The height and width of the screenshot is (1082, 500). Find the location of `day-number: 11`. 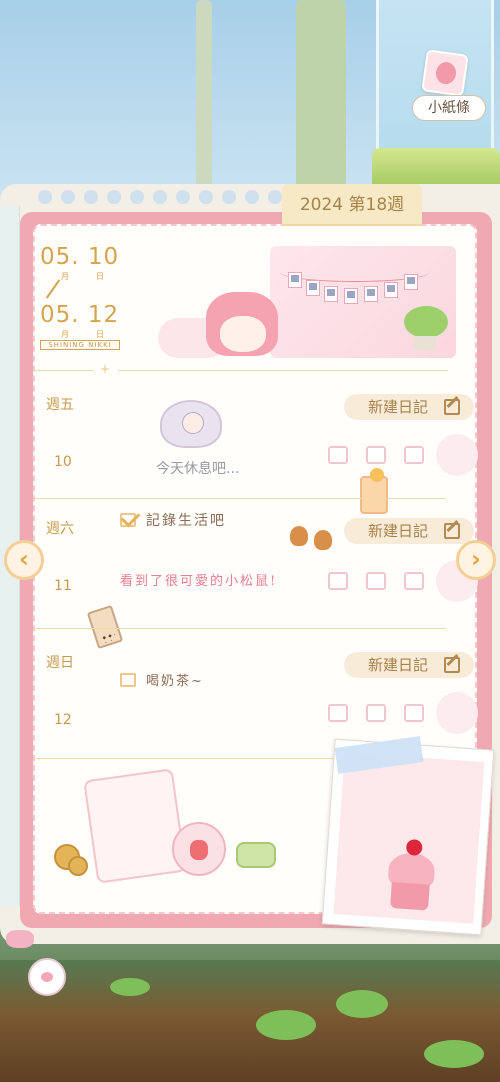

day-number: 11 is located at coordinates (63, 586).